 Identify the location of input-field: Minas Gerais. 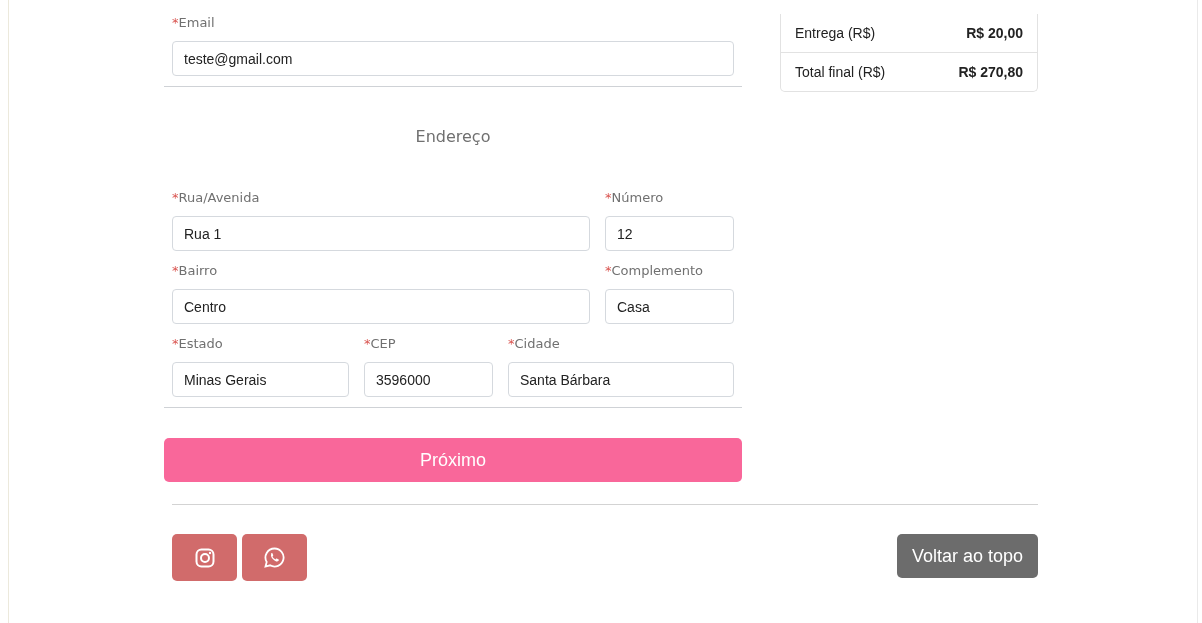
(260, 379).